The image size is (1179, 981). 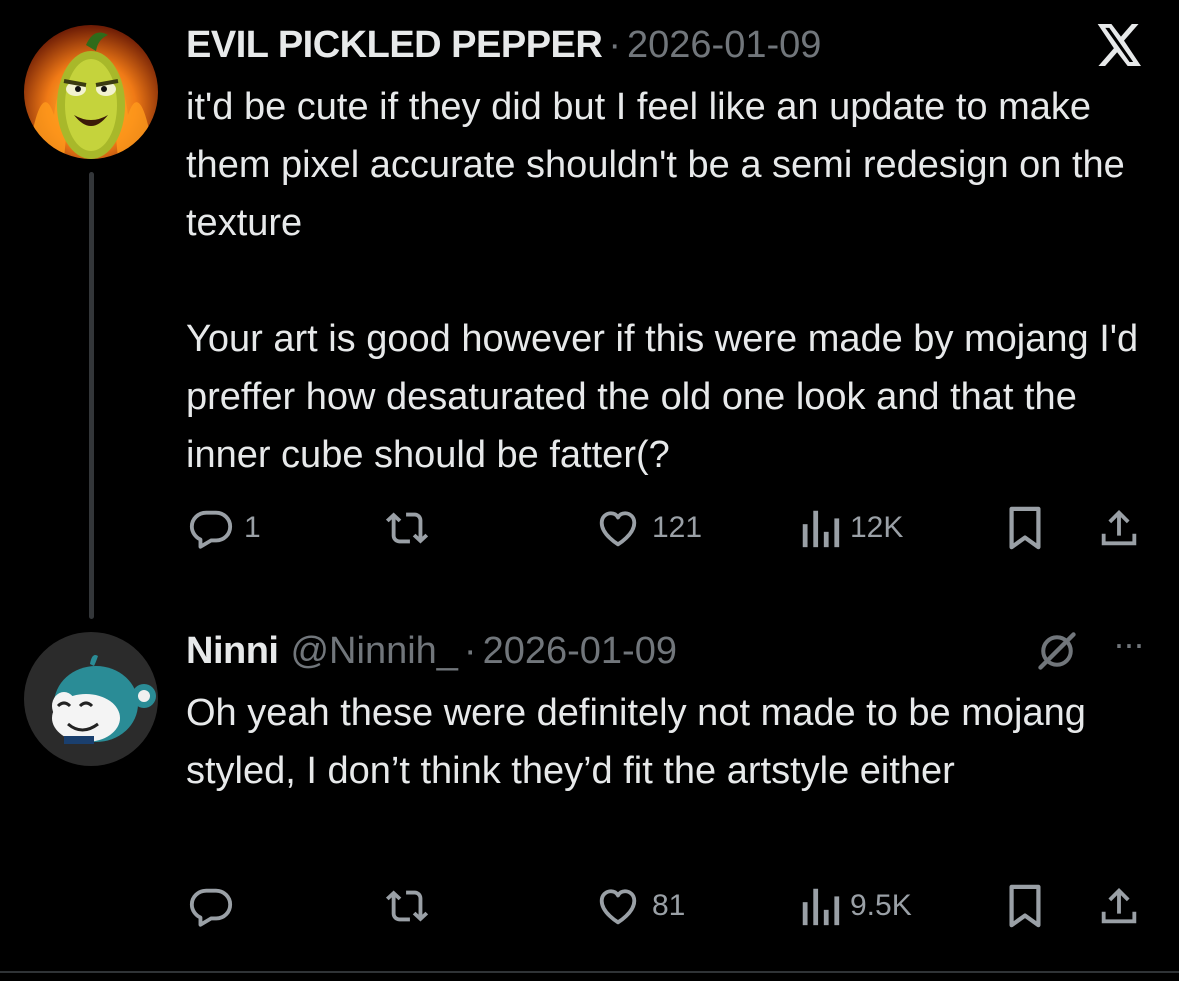 I want to click on reply-button: 1, so click(x=224, y=528).